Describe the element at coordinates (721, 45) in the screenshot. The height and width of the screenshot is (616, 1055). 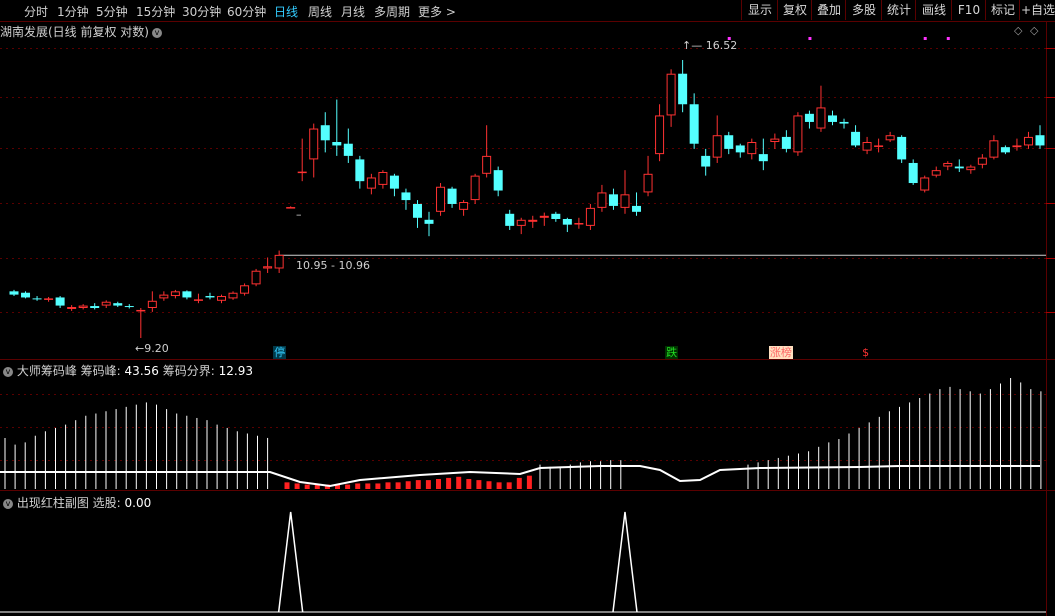
I see `high-price-value: 16.52` at that location.